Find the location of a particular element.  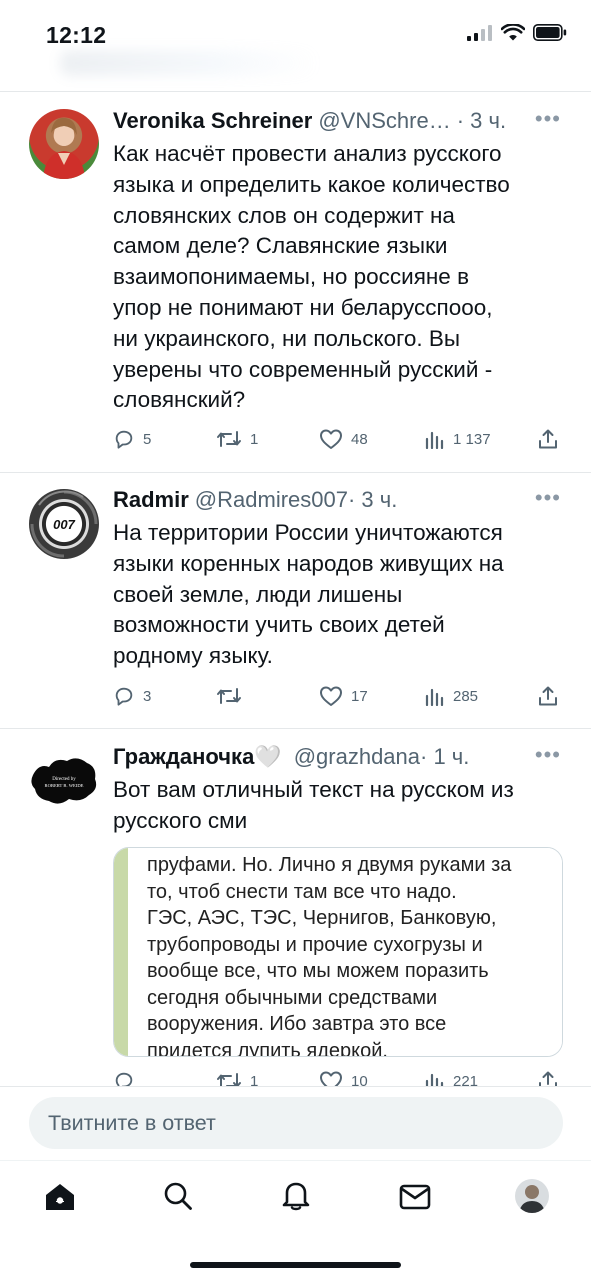

reply-button is located at coordinates (164, 1078).